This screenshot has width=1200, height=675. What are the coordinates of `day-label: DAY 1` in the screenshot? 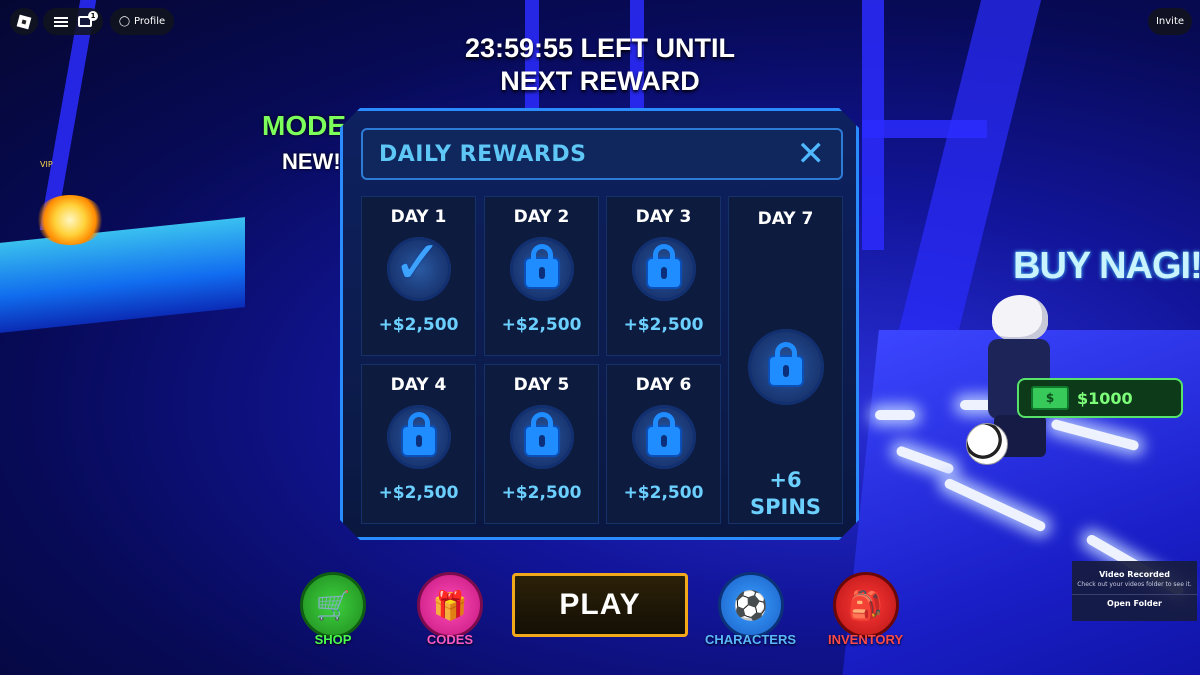 It's located at (418, 217).